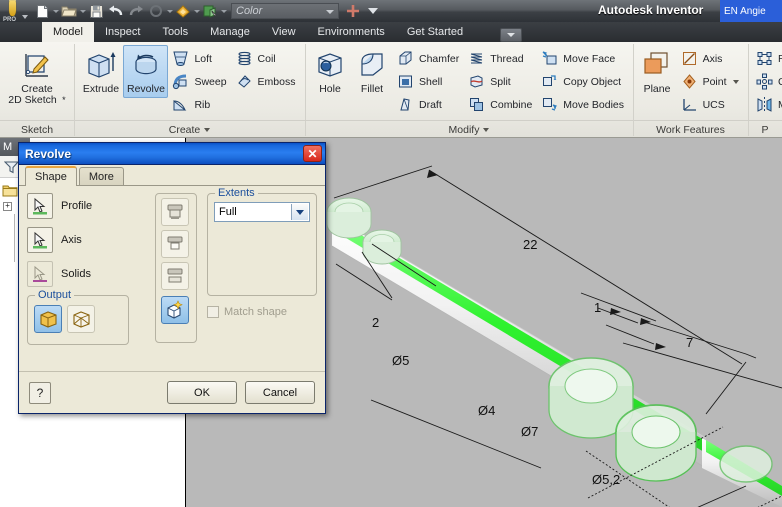 The width and height of the screenshot is (782, 507). Describe the element at coordinates (285, 11) in the screenshot. I see `color-input: Color` at that location.